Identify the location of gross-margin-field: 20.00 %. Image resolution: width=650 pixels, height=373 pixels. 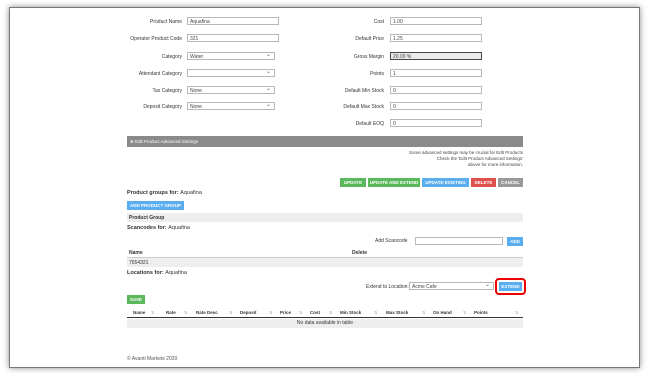
(436, 56).